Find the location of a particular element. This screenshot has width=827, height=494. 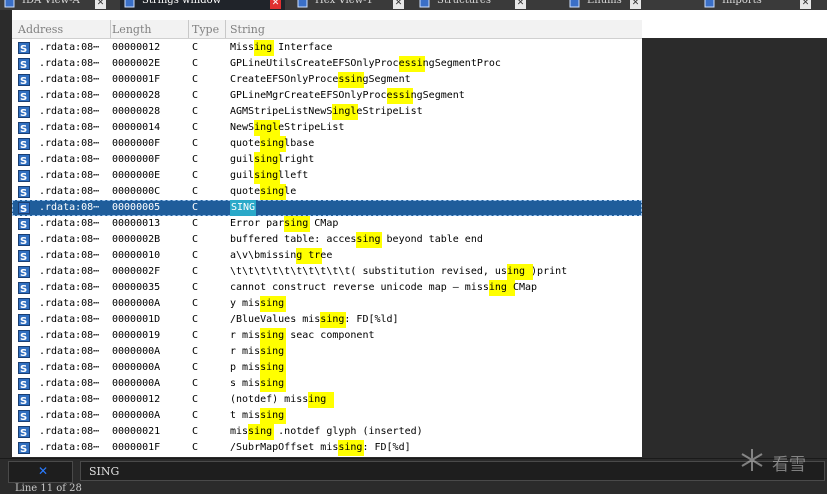

cell-length: 00000014 is located at coordinates (136, 127).